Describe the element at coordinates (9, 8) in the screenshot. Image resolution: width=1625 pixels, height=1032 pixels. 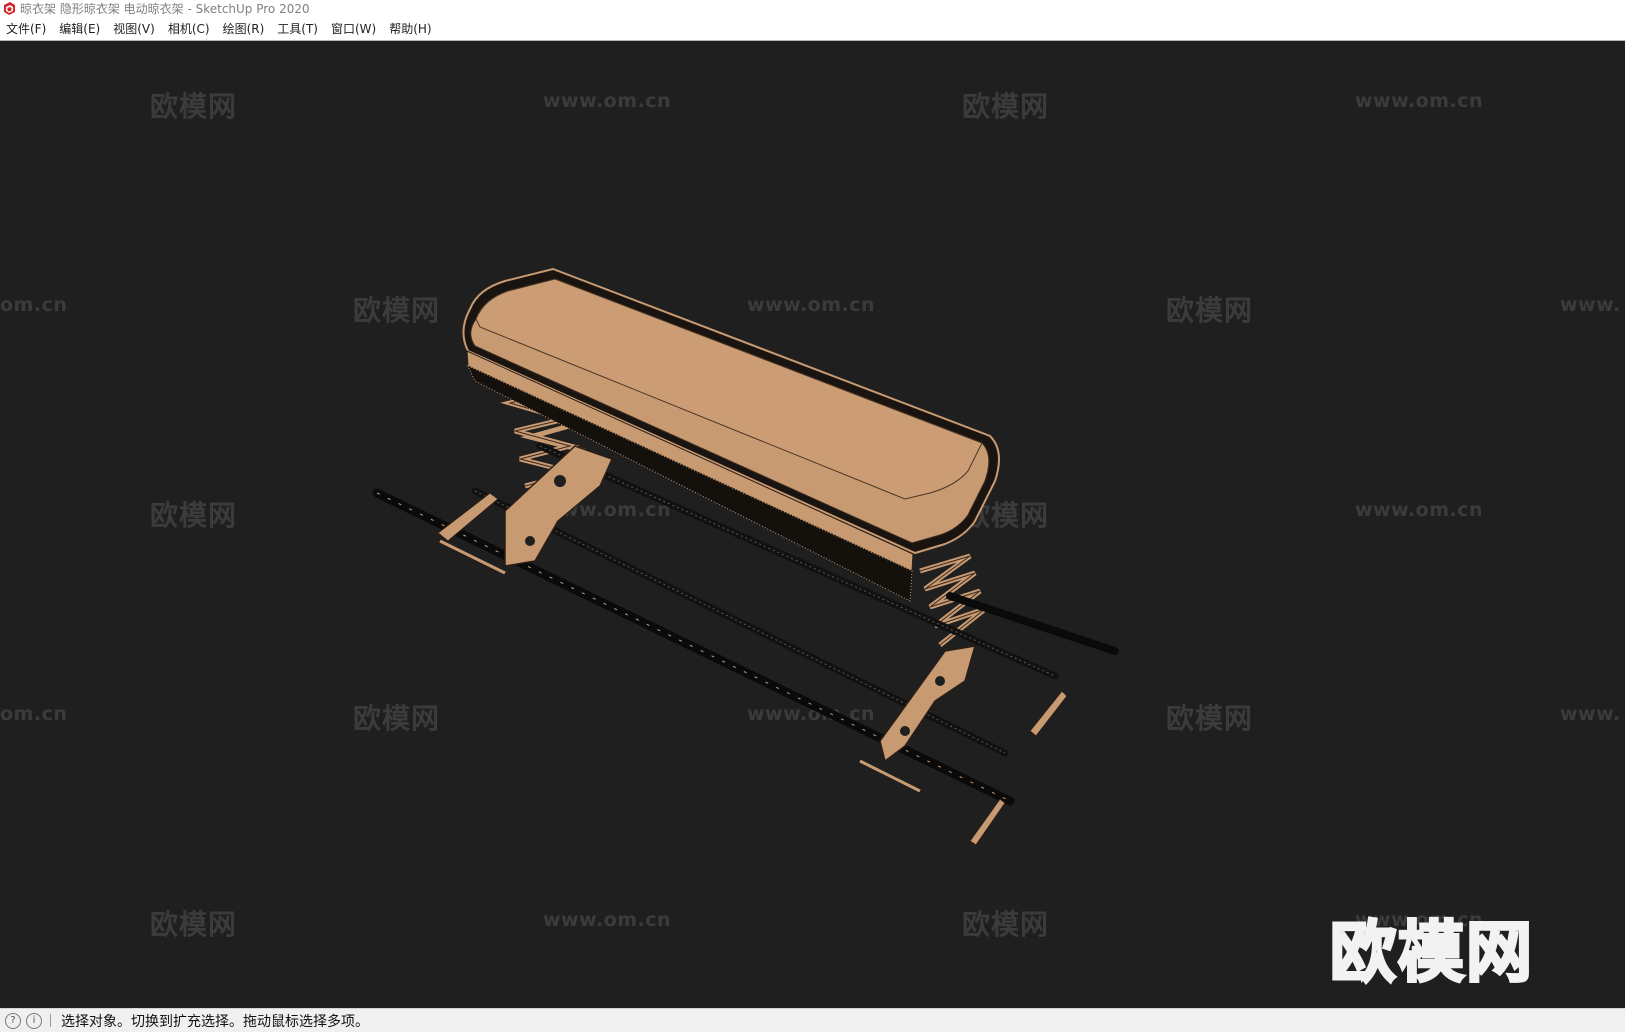
I see `sketchup-icon` at that location.